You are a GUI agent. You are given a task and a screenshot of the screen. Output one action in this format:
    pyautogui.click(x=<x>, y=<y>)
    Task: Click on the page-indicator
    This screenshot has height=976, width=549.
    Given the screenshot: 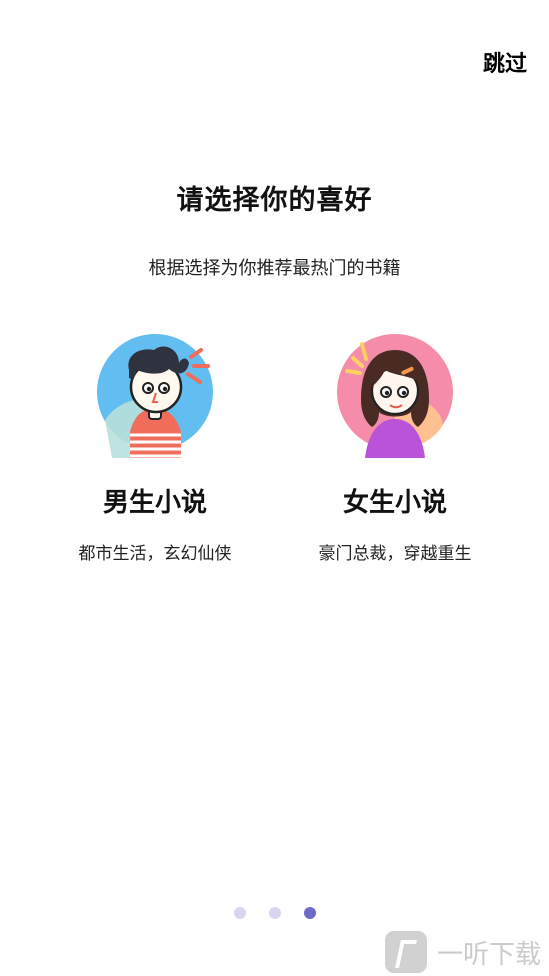 What is the action you would take?
    pyautogui.click(x=274, y=913)
    